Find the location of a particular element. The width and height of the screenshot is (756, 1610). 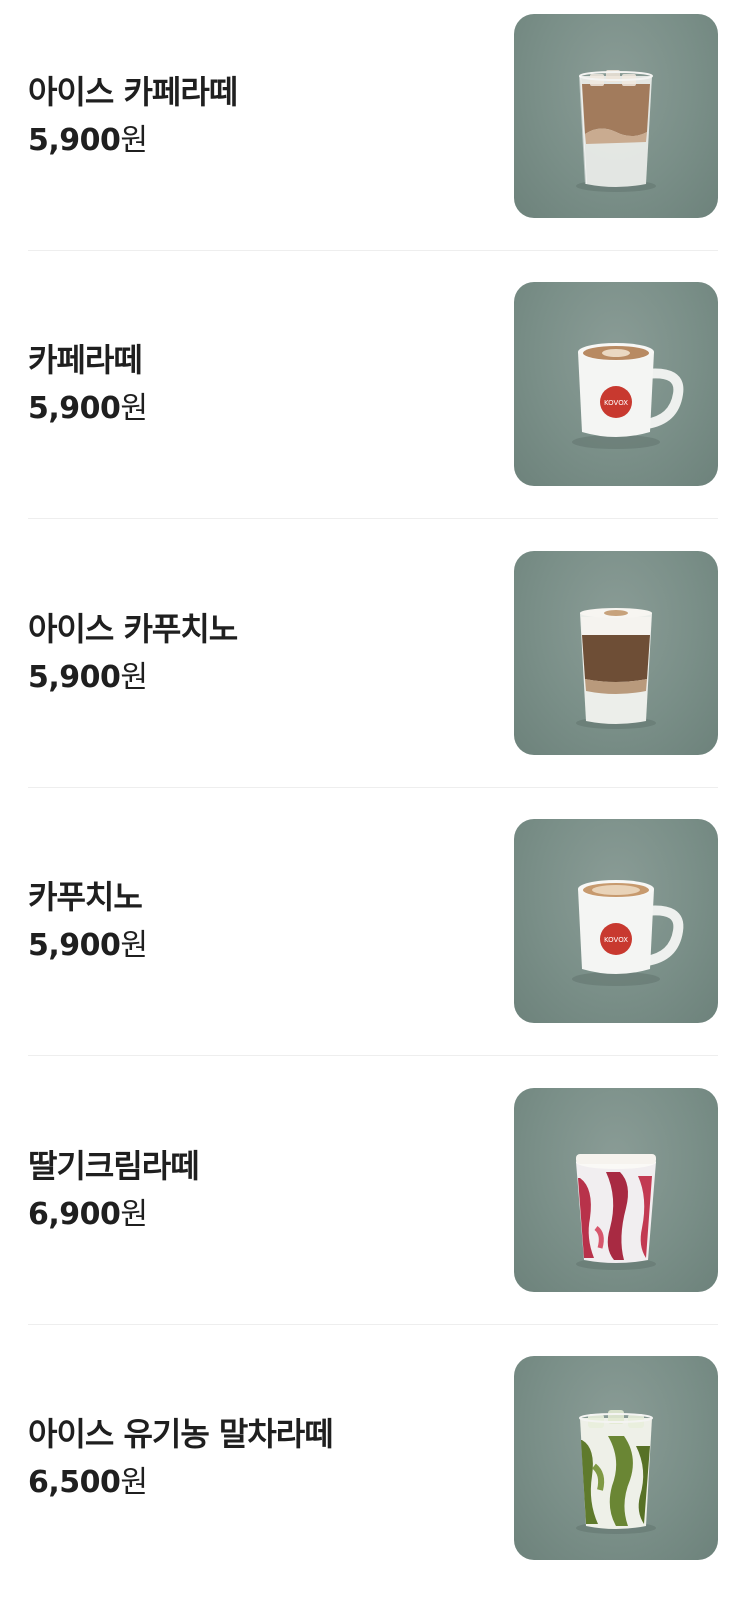

menu-item-price: 6,900원 is located at coordinates (88, 1215).